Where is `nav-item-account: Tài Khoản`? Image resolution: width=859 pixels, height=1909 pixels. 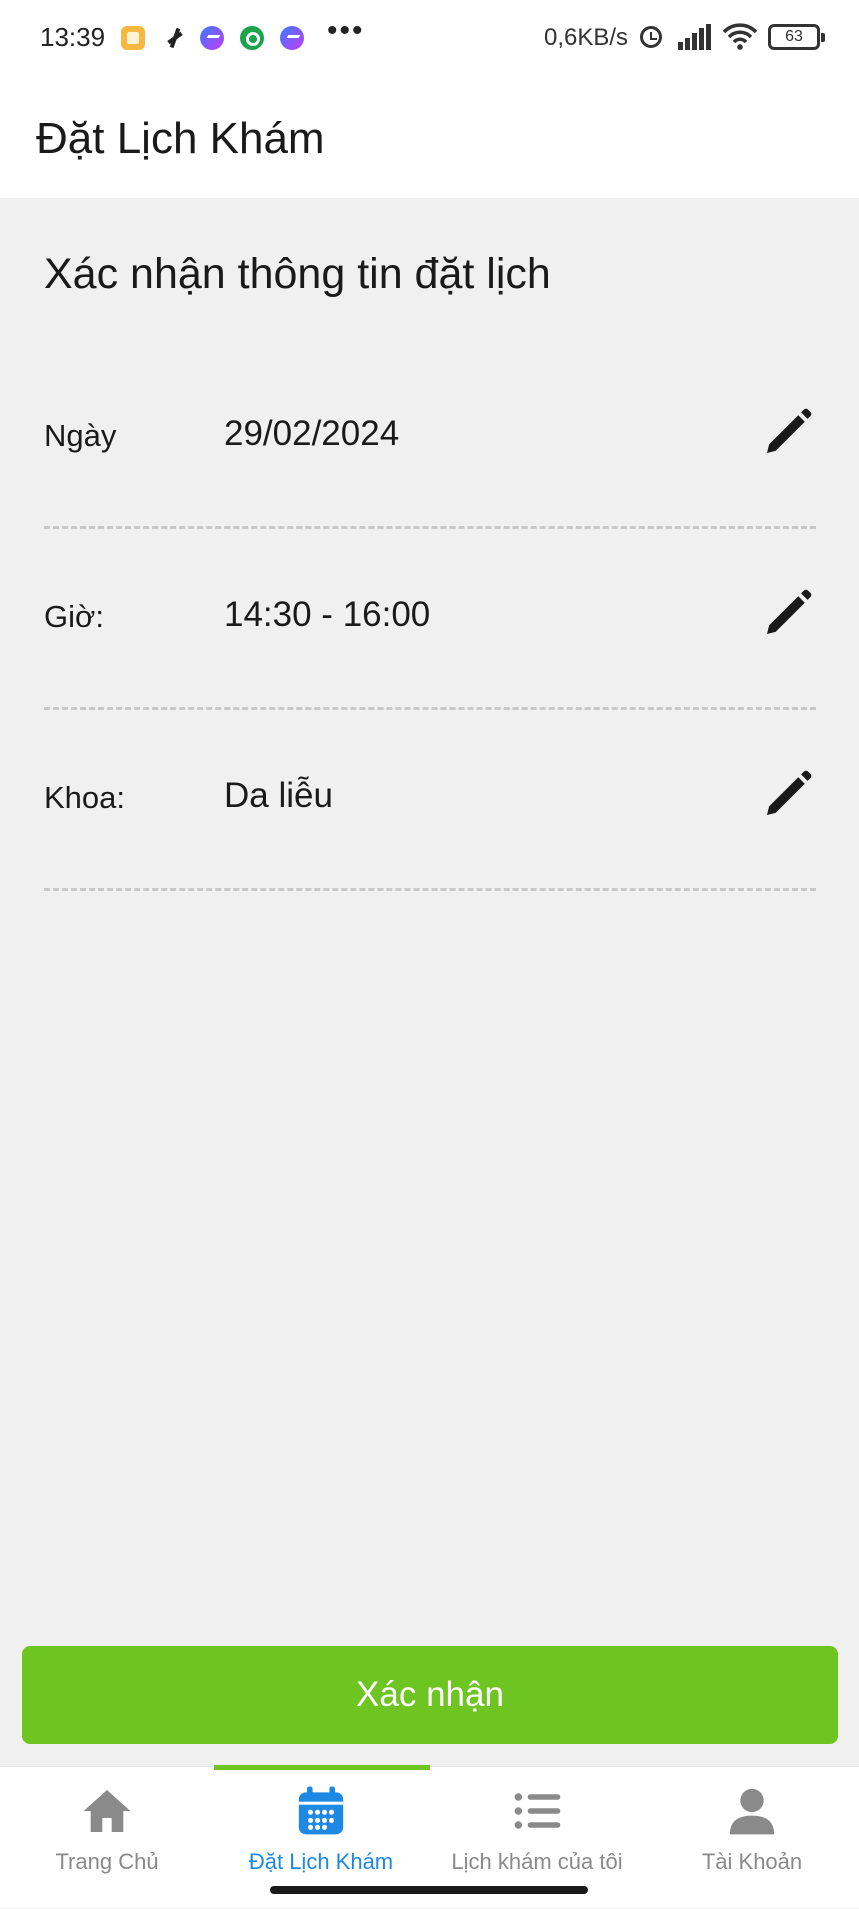 nav-item-account: Tài Khoản is located at coordinates (752, 1838).